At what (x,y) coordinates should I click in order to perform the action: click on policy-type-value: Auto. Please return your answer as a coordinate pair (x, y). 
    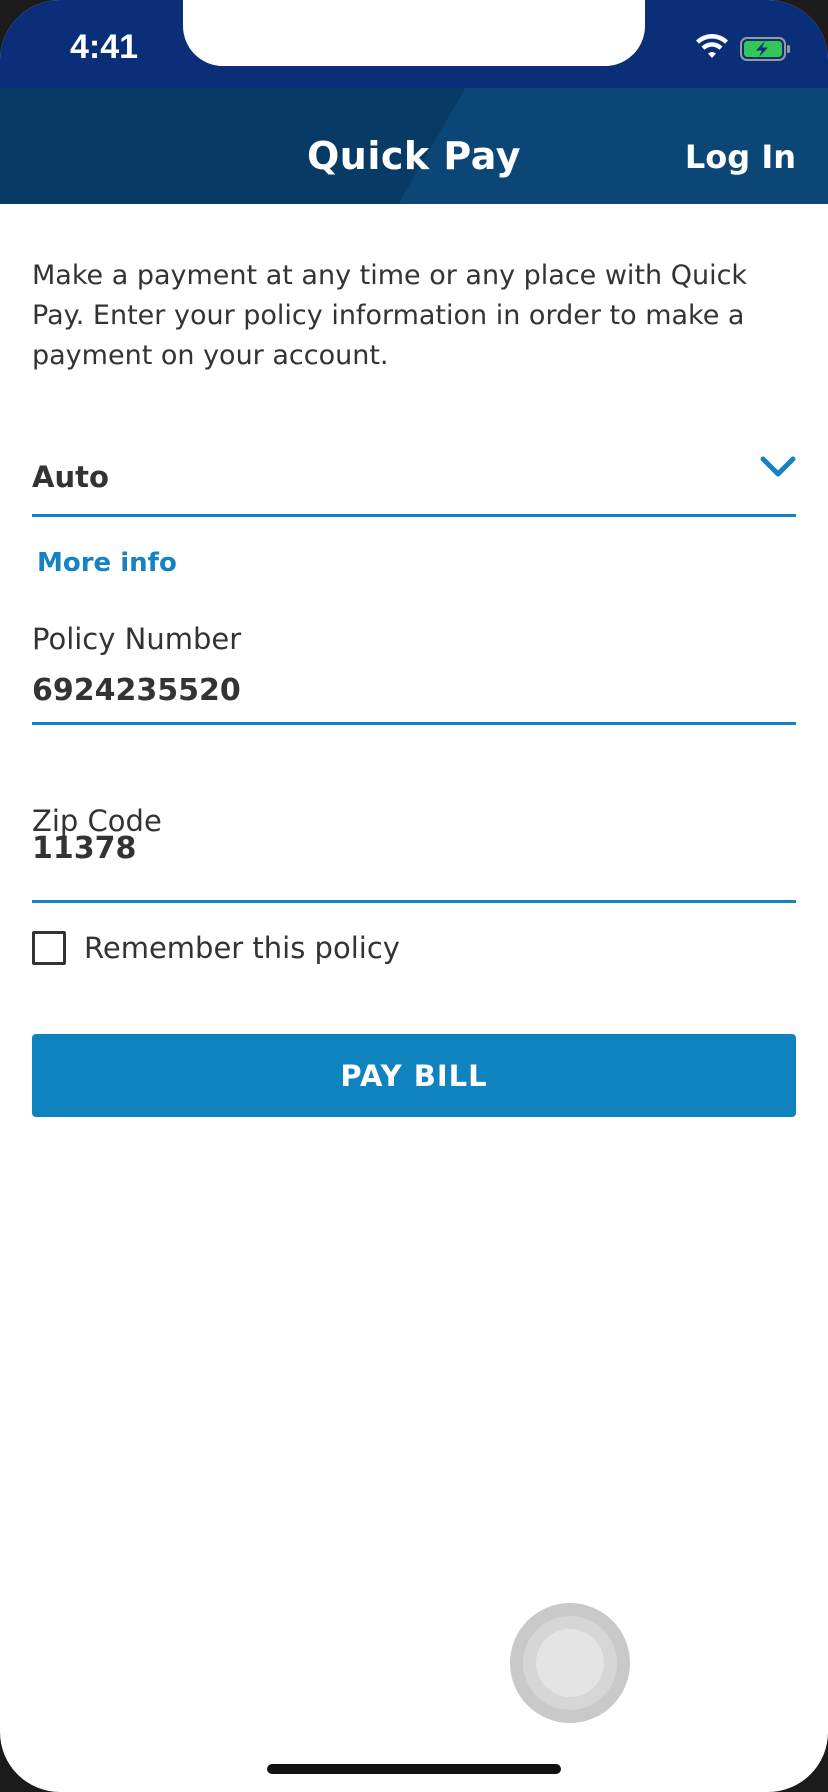
    Looking at the image, I should click on (70, 477).